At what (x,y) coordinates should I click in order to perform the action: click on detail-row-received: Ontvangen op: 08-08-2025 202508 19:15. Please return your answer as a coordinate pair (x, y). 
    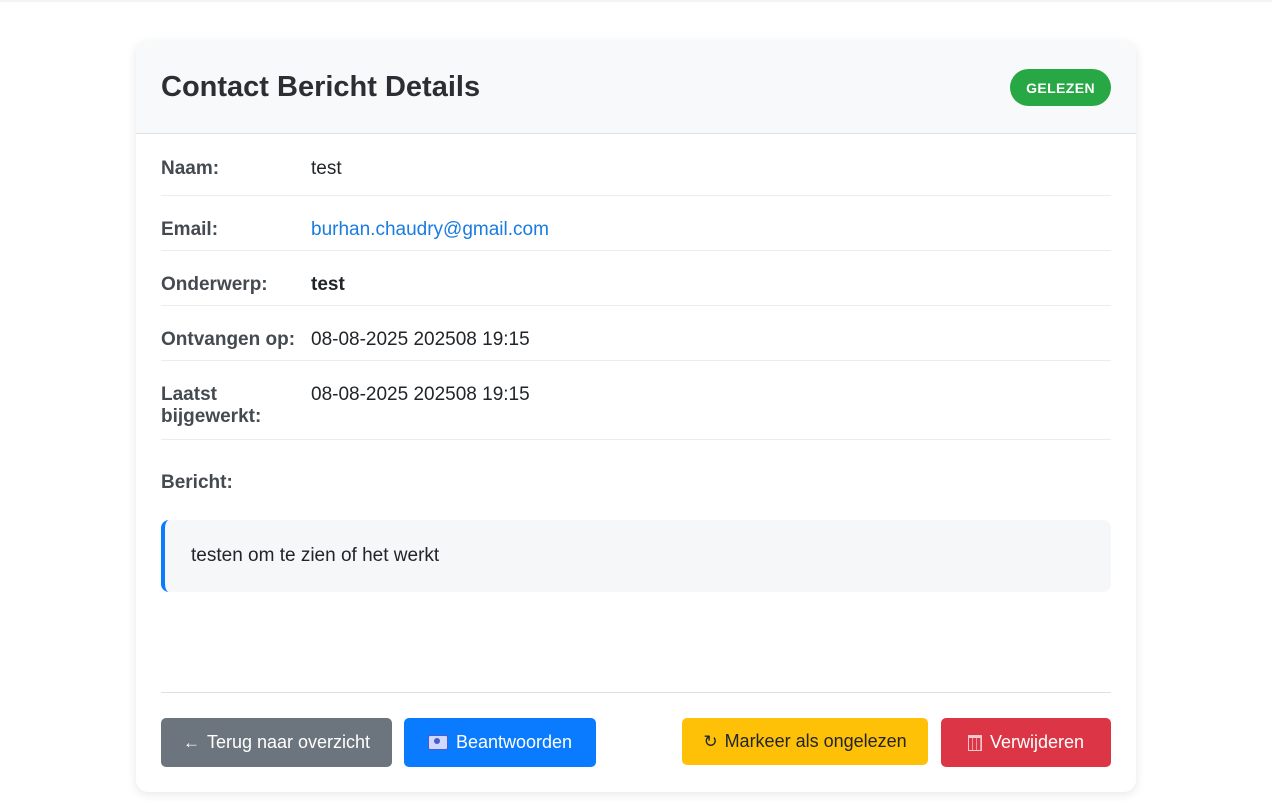
    Looking at the image, I should click on (636, 333).